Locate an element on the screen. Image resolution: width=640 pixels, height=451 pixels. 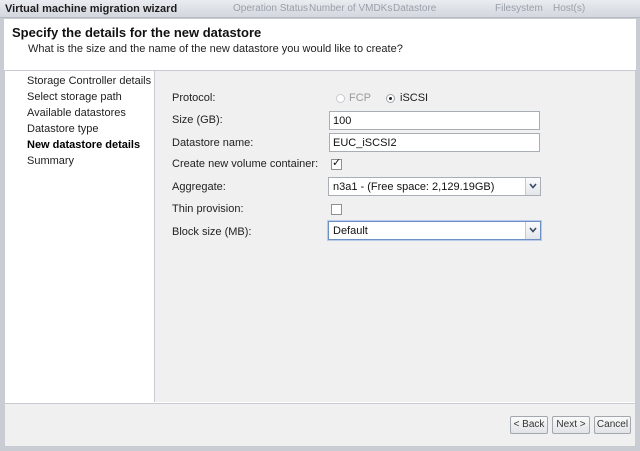
check-icon: ✓ is located at coordinates (337, 163).